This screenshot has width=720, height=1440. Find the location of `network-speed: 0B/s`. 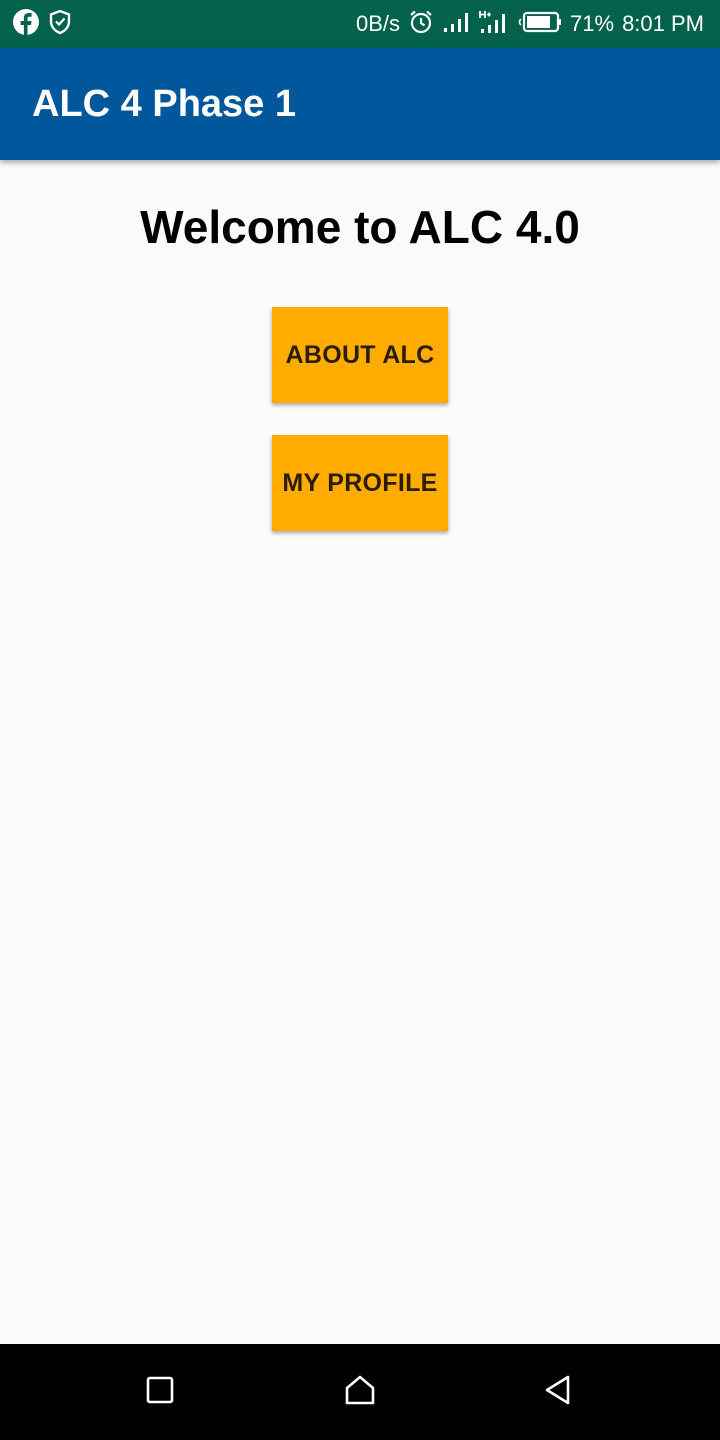

network-speed: 0B/s is located at coordinates (378, 23).